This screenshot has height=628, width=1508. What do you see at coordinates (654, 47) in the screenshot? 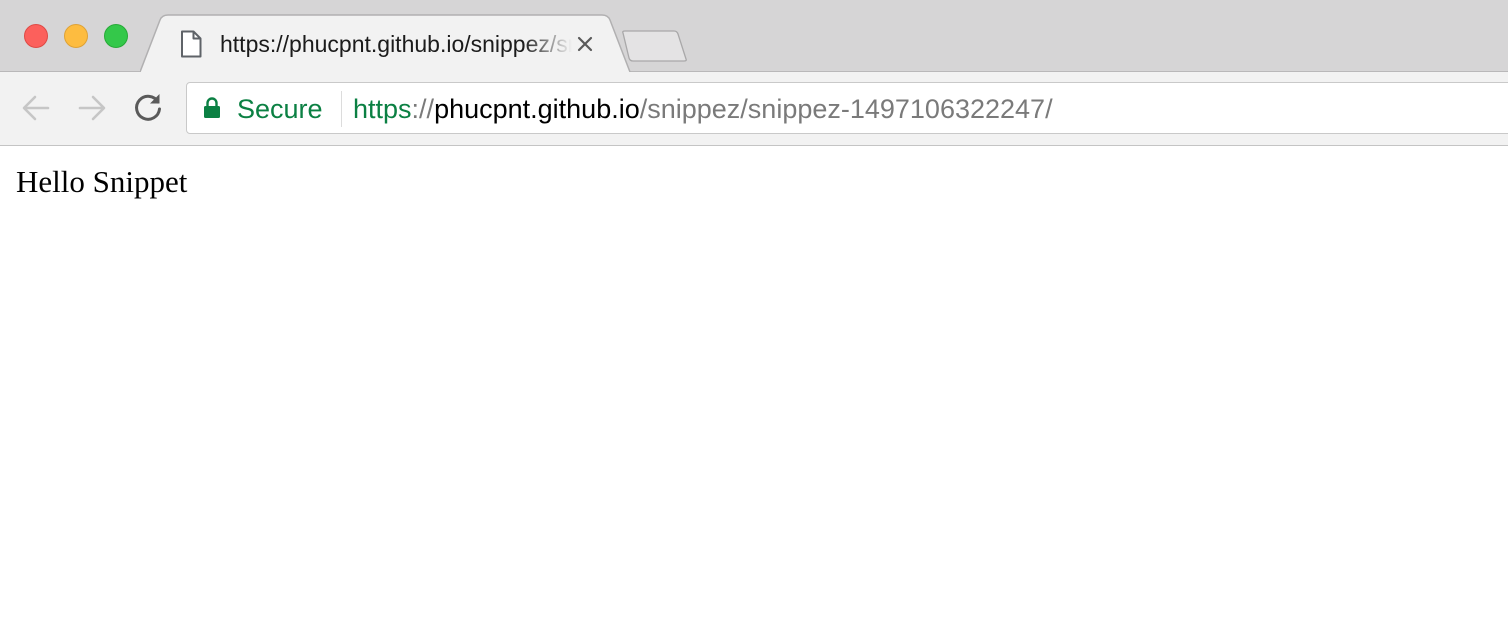
I see `new-tab-icon` at bounding box center [654, 47].